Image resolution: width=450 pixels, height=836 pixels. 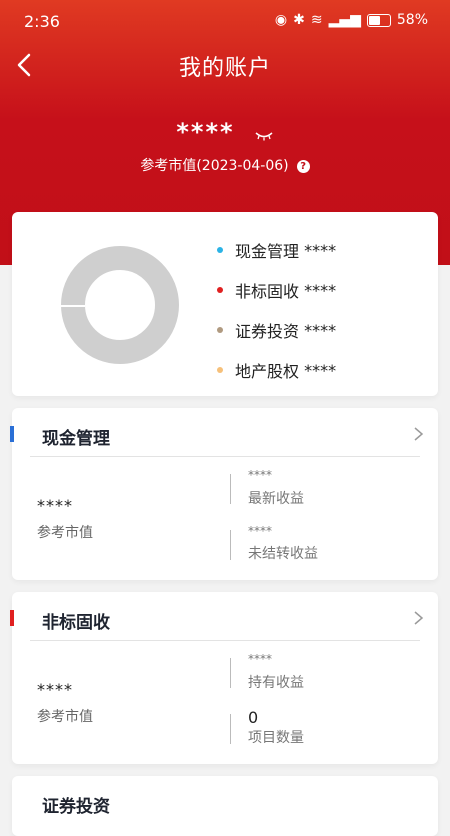 What do you see at coordinates (283, 554) in the screenshot?
I see `unsettled-income-label: 未结转收益` at bounding box center [283, 554].